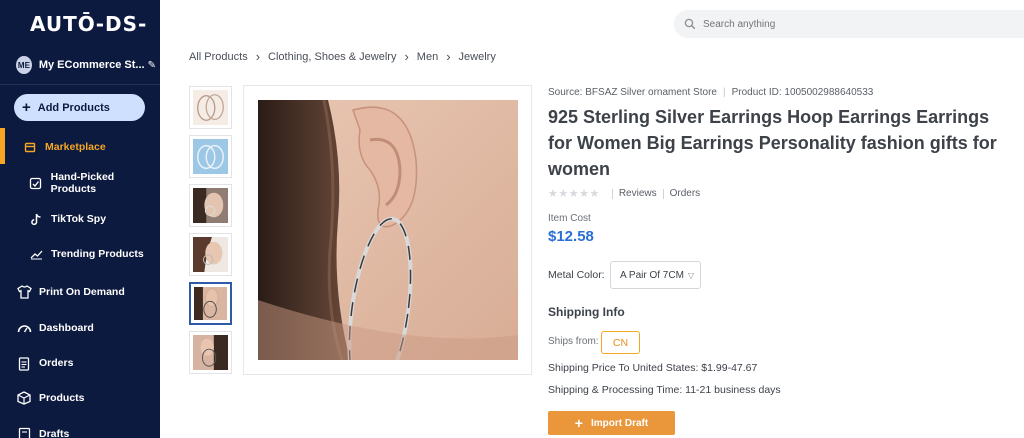 Image resolution: width=1024 pixels, height=438 pixels. Describe the element at coordinates (691, 275) in the screenshot. I see `chevron-down-icon: ▽` at that location.